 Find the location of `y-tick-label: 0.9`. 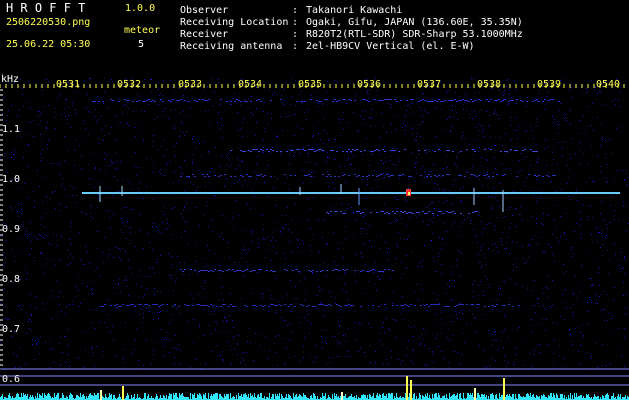

y-tick-label: 0.9 is located at coordinates (11, 229).